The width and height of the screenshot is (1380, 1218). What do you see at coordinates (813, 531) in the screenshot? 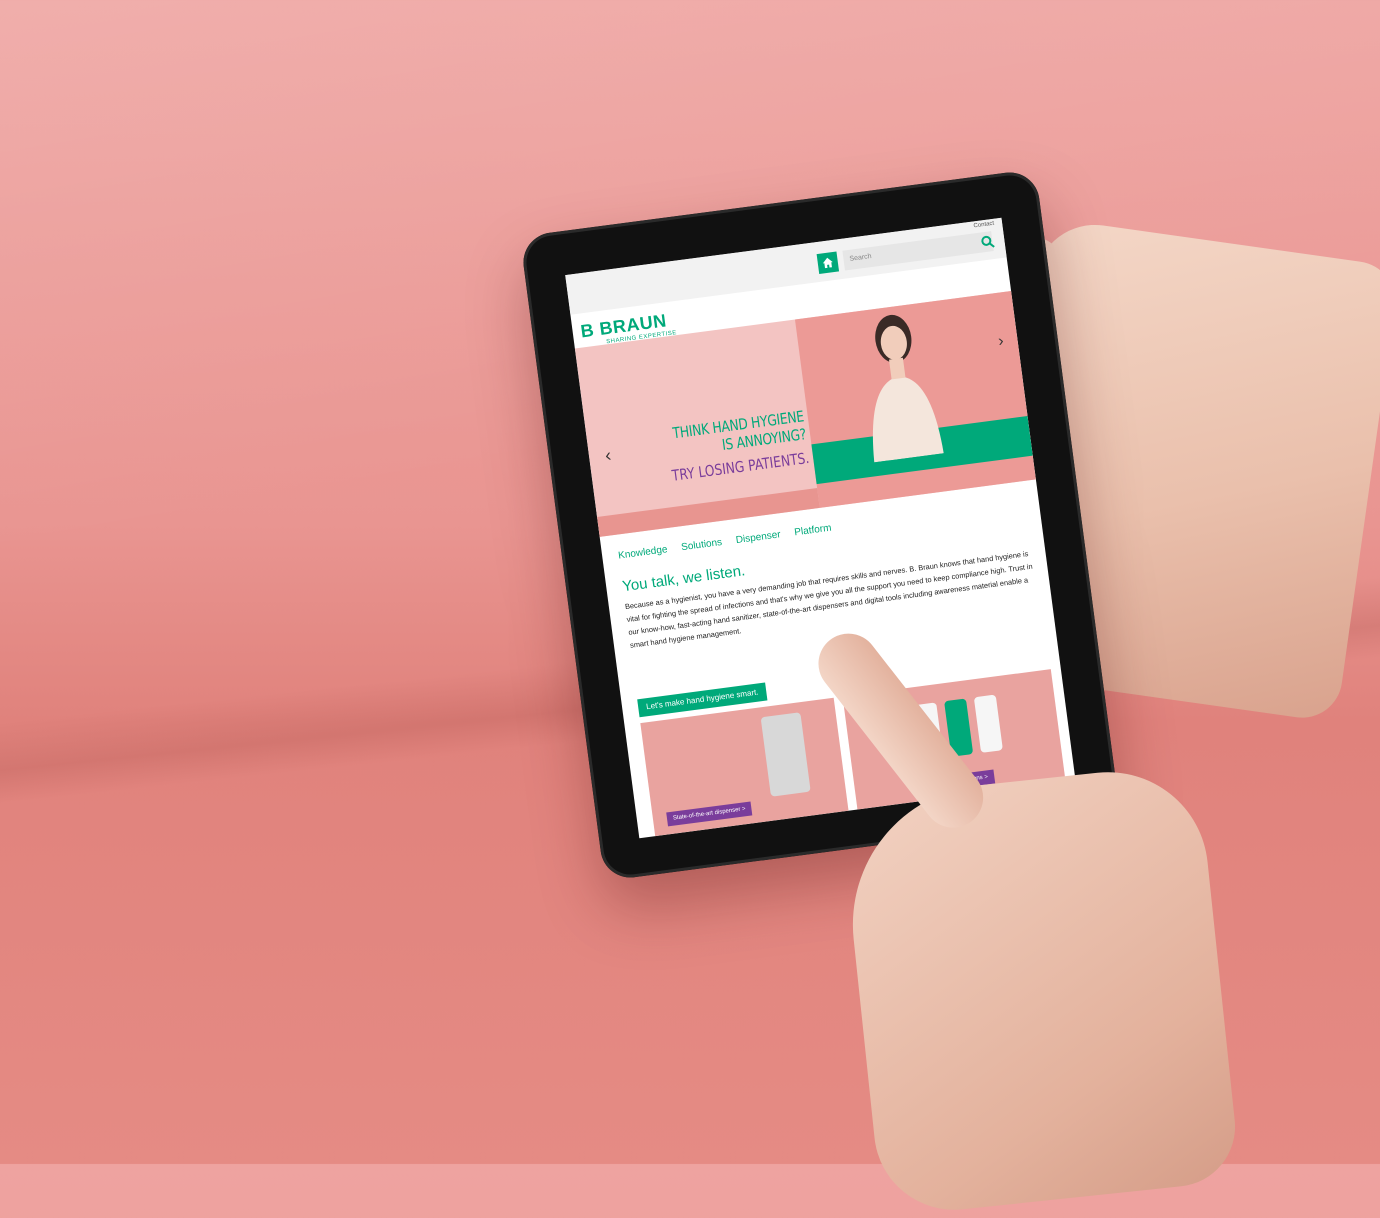
I see `nav-item-platform: Platform` at bounding box center [813, 531].